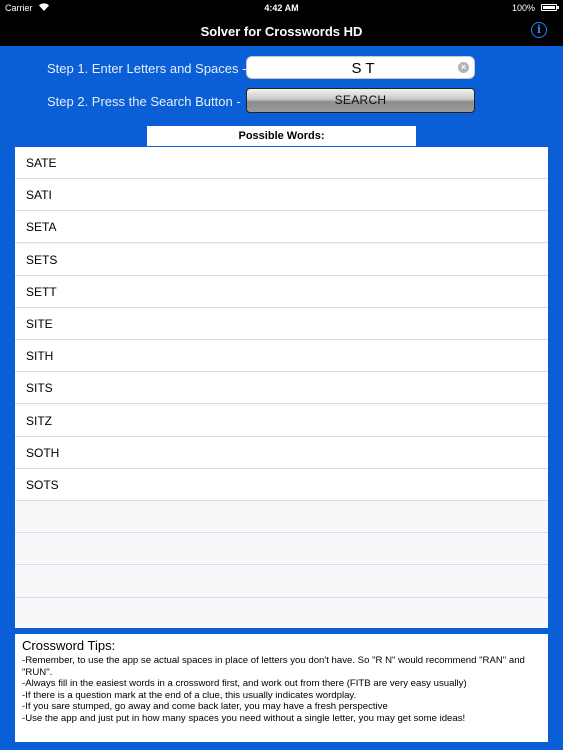 Image resolution: width=563 pixels, height=750 pixels. What do you see at coordinates (147, 68) in the screenshot?
I see `step1-label: Step 1. Enter Letters and Spaces -` at bounding box center [147, 68].